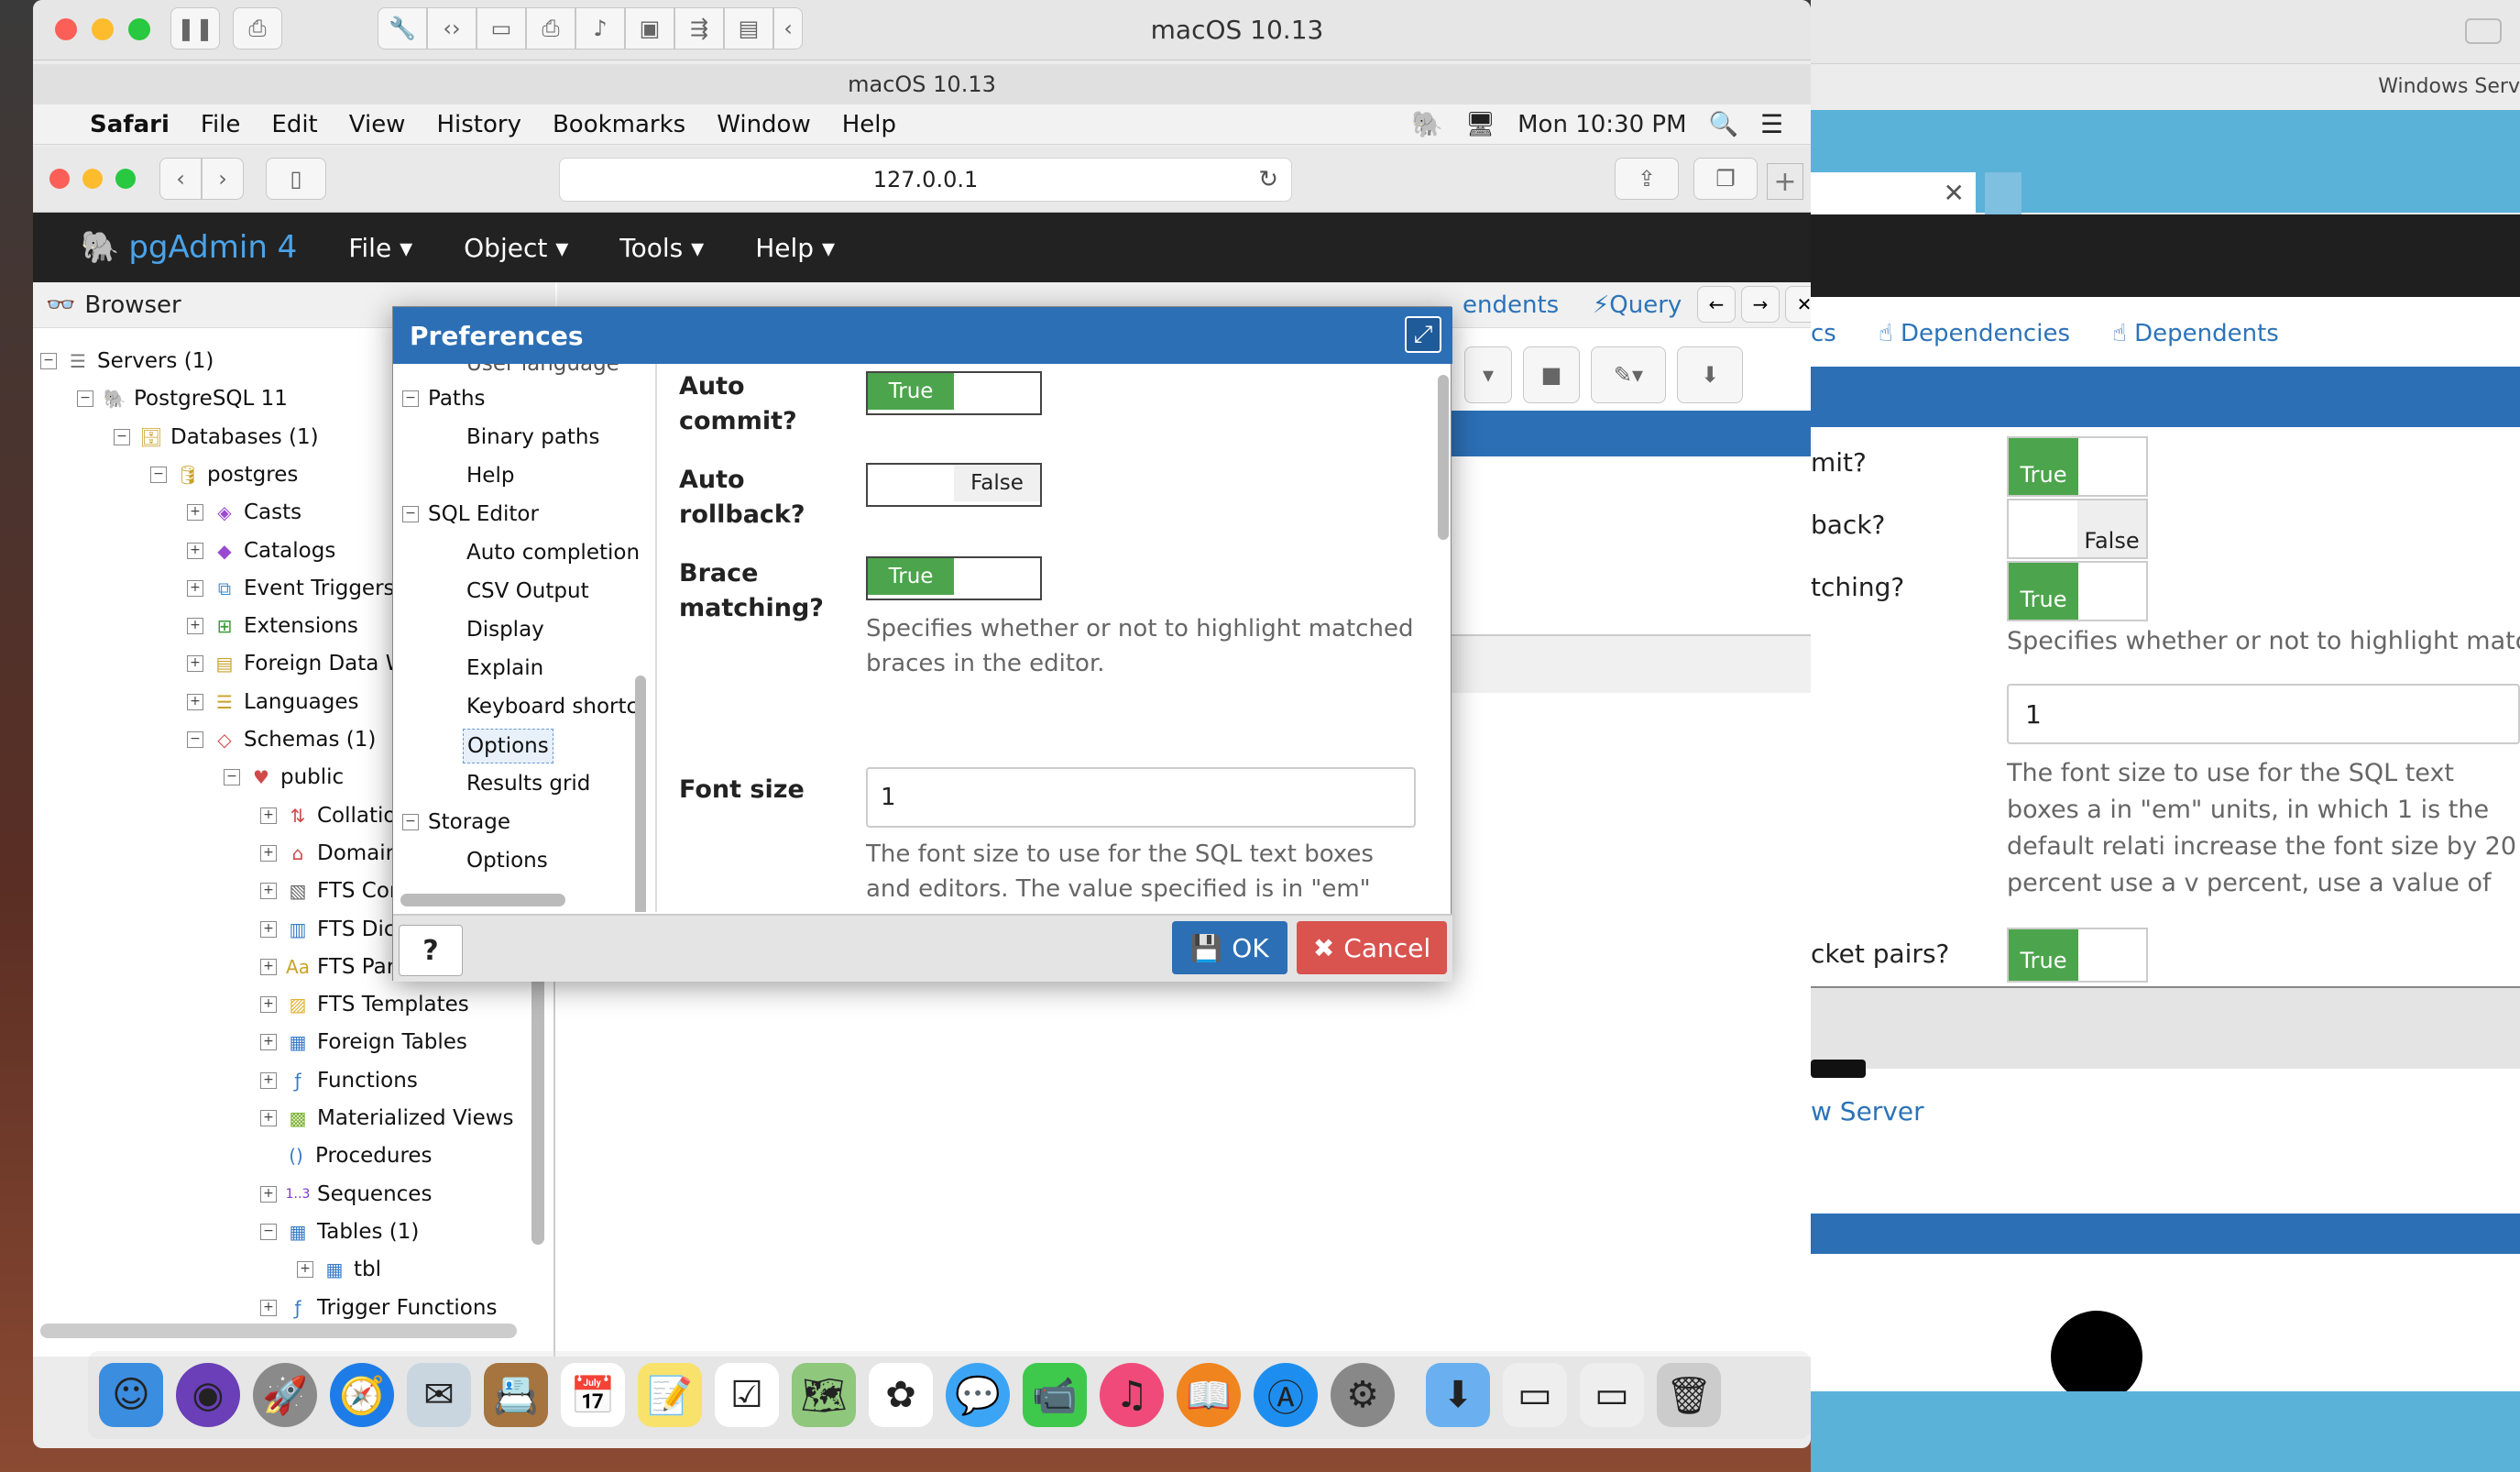 This screenshot has height=1472, width=2520. What do you see at coordinates (223, 179) in the screenshot?
I see `forward-icon: ›` at bounding box center [223, 179].